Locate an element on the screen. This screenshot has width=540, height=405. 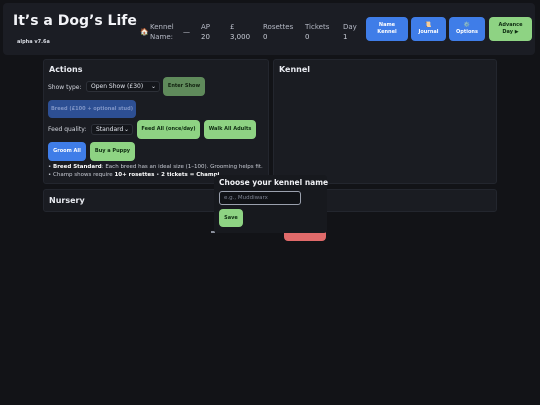
ap-value: 20 is located at coordinates (205, 37).